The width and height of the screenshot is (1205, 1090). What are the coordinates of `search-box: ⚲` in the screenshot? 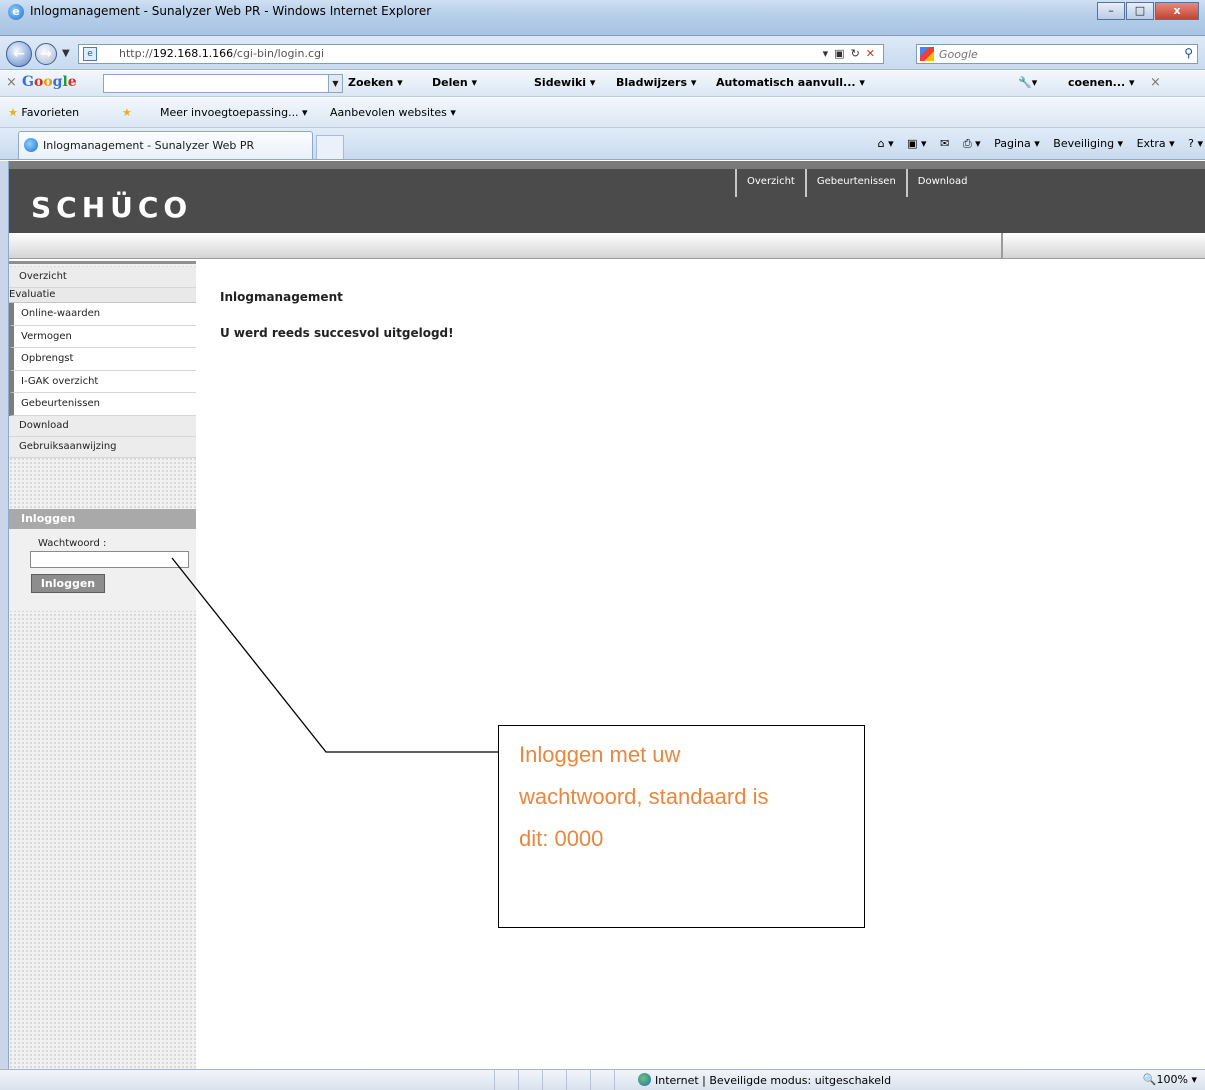 It's located at (1057, 54).